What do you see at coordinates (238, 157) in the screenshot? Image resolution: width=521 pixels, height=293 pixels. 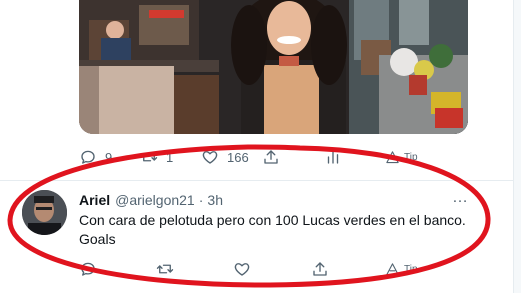 I see `like-count: 166` at bounding box center [238, 157].